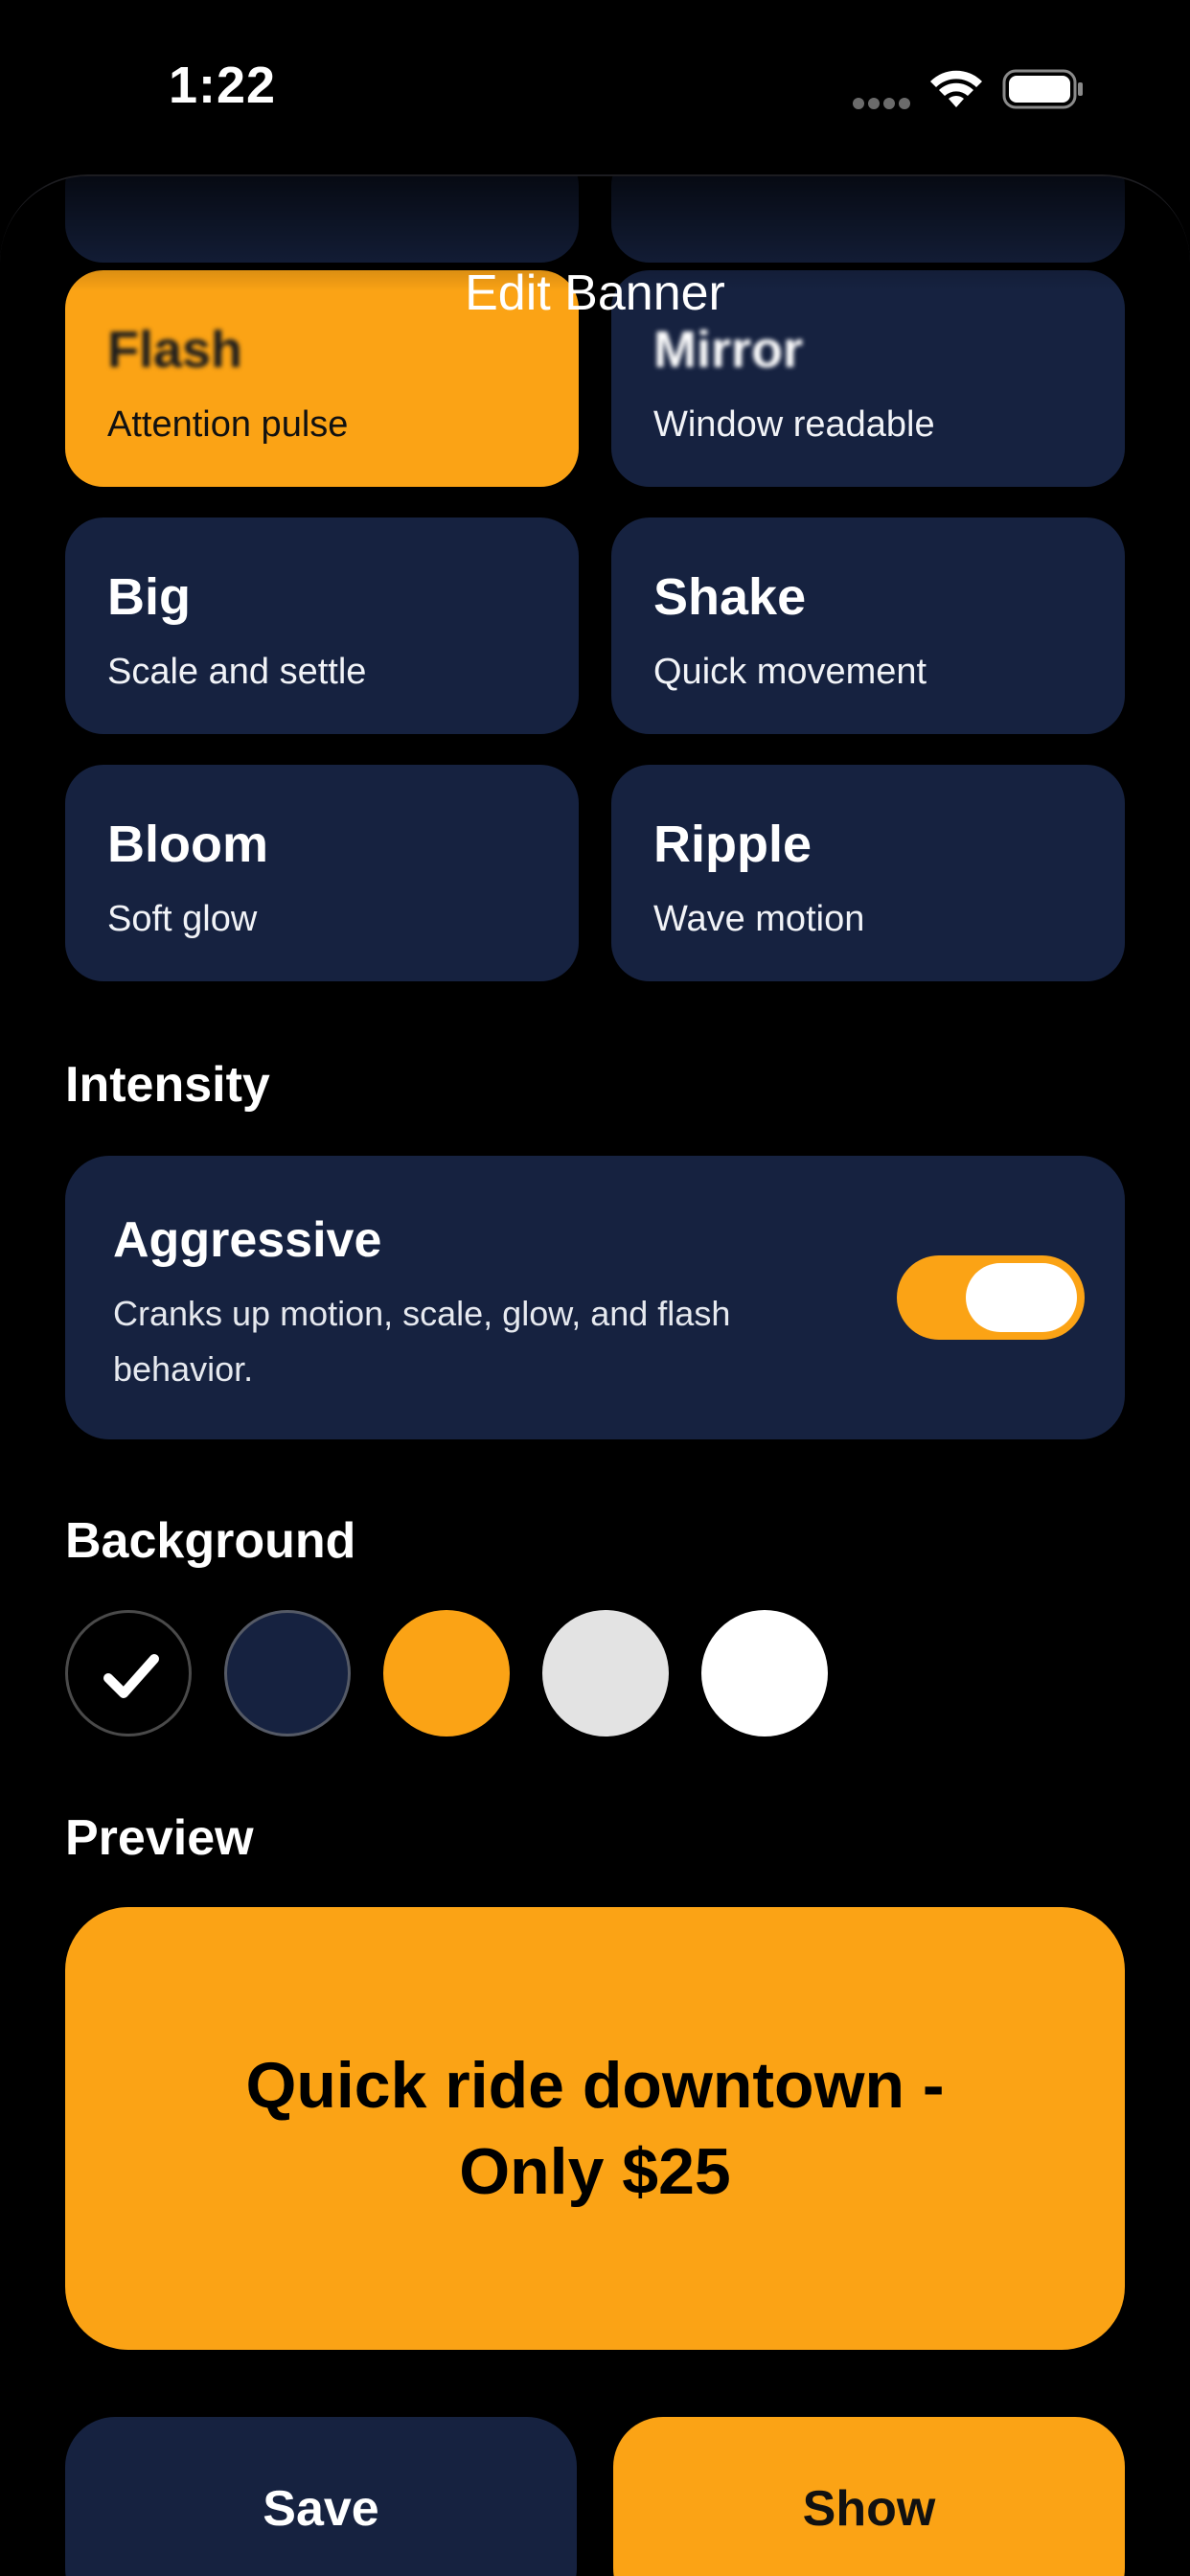 The image size is (1190, 2576). I want to click on style-card-subtitle: Window readable, so click(794, 424).